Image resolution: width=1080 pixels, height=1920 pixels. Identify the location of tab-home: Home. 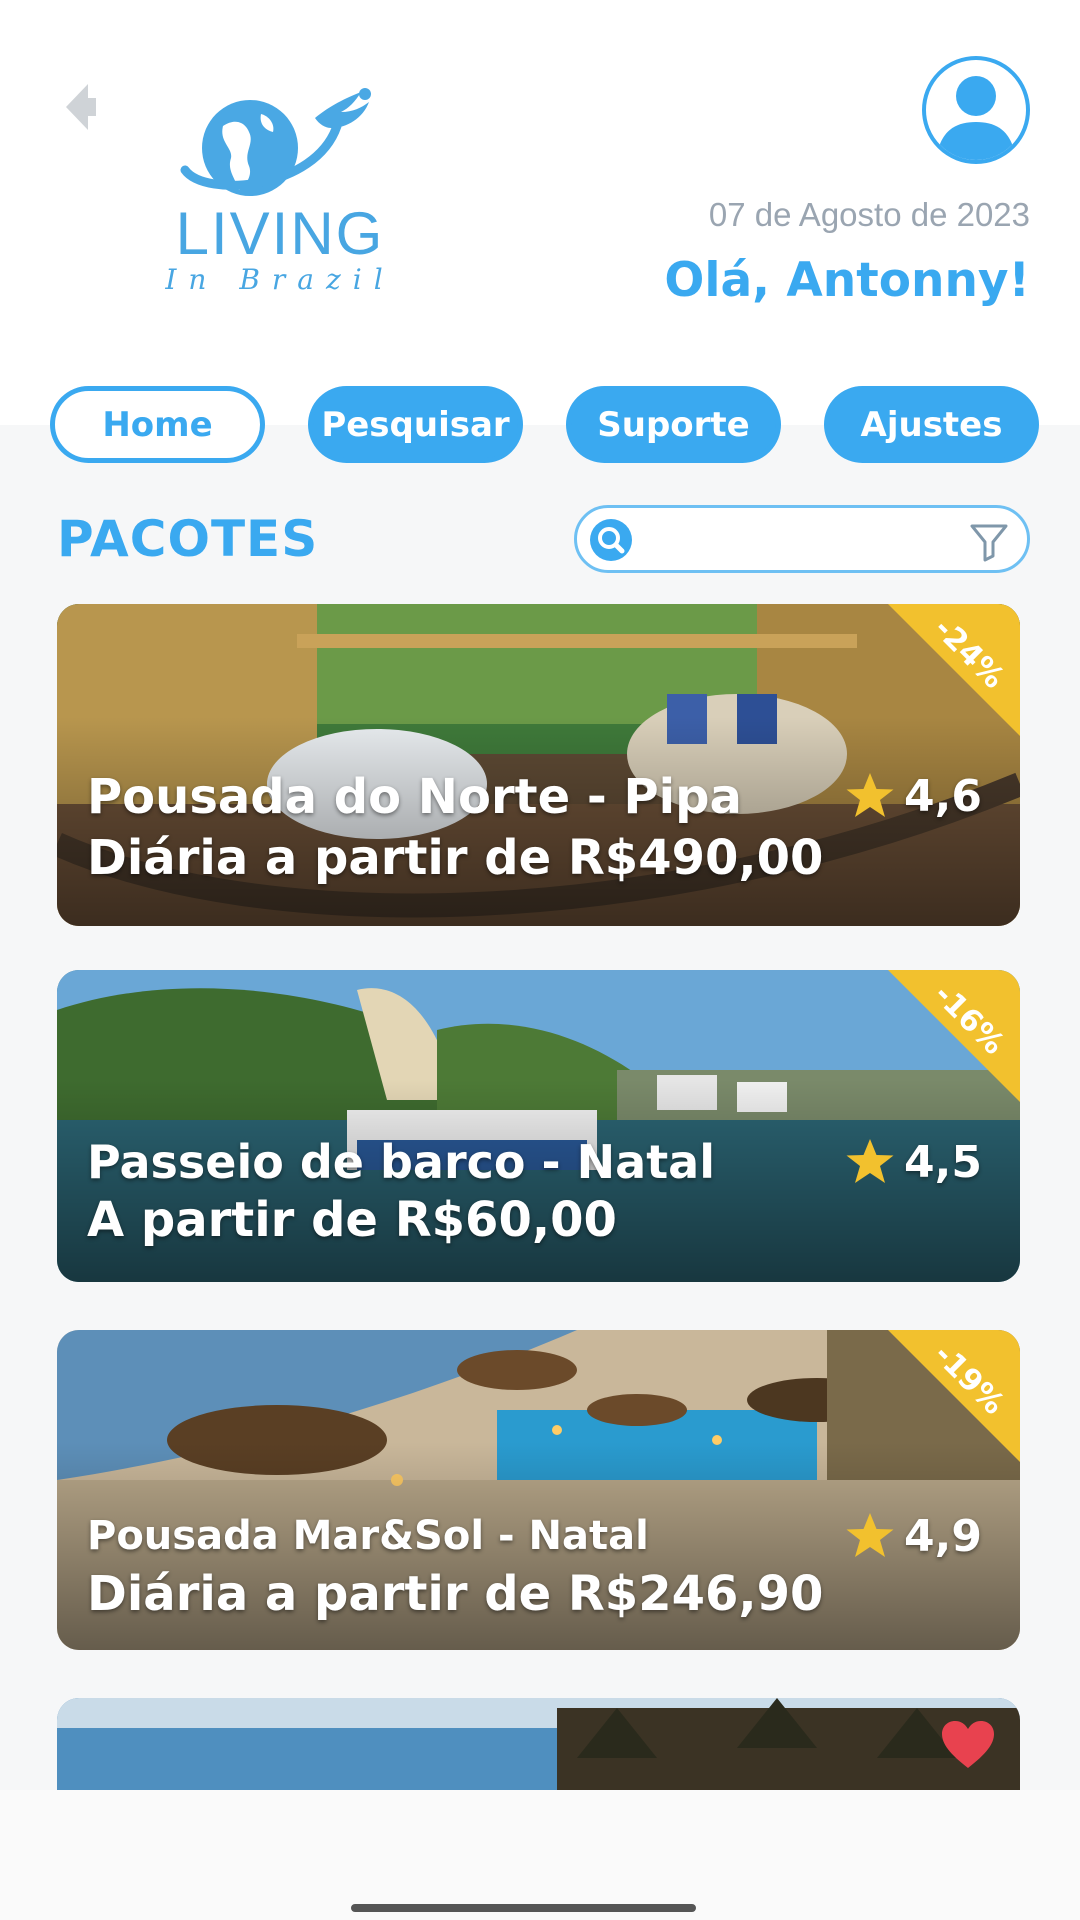
(157, 424).